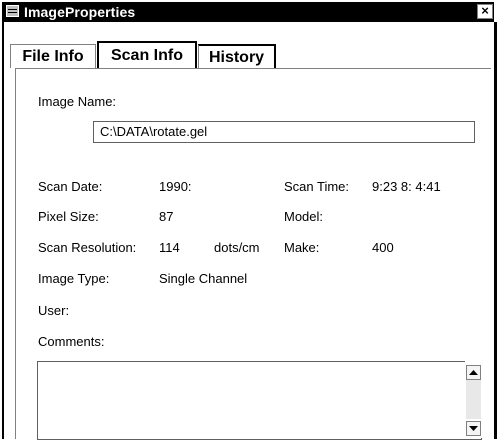 This screenshot has height=440, width=498. What do you see at coordinates (70, 186) in the screenshot?
I see `scan-date-label: Scan Date:` at bounding box center [70, 186].